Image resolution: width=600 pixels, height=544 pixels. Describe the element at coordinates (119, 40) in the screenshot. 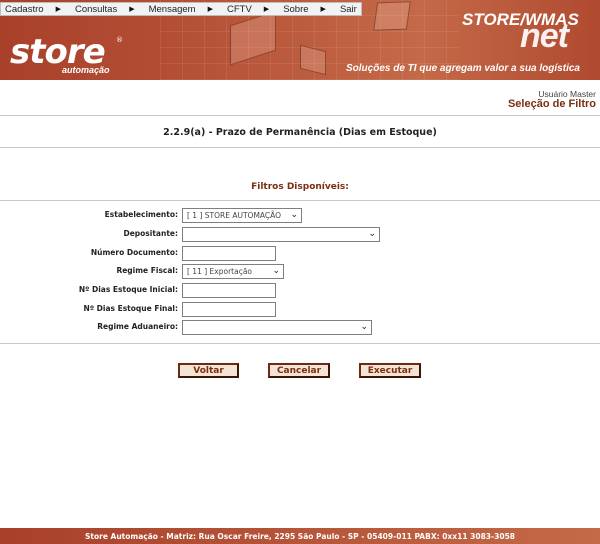

I see `registered-mark: ®` at that location.